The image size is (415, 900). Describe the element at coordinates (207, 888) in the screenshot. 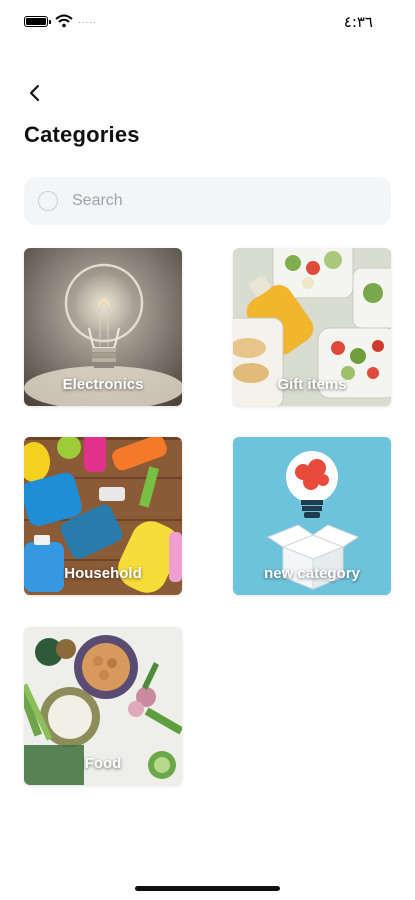

I see `home-indicator` at that location.